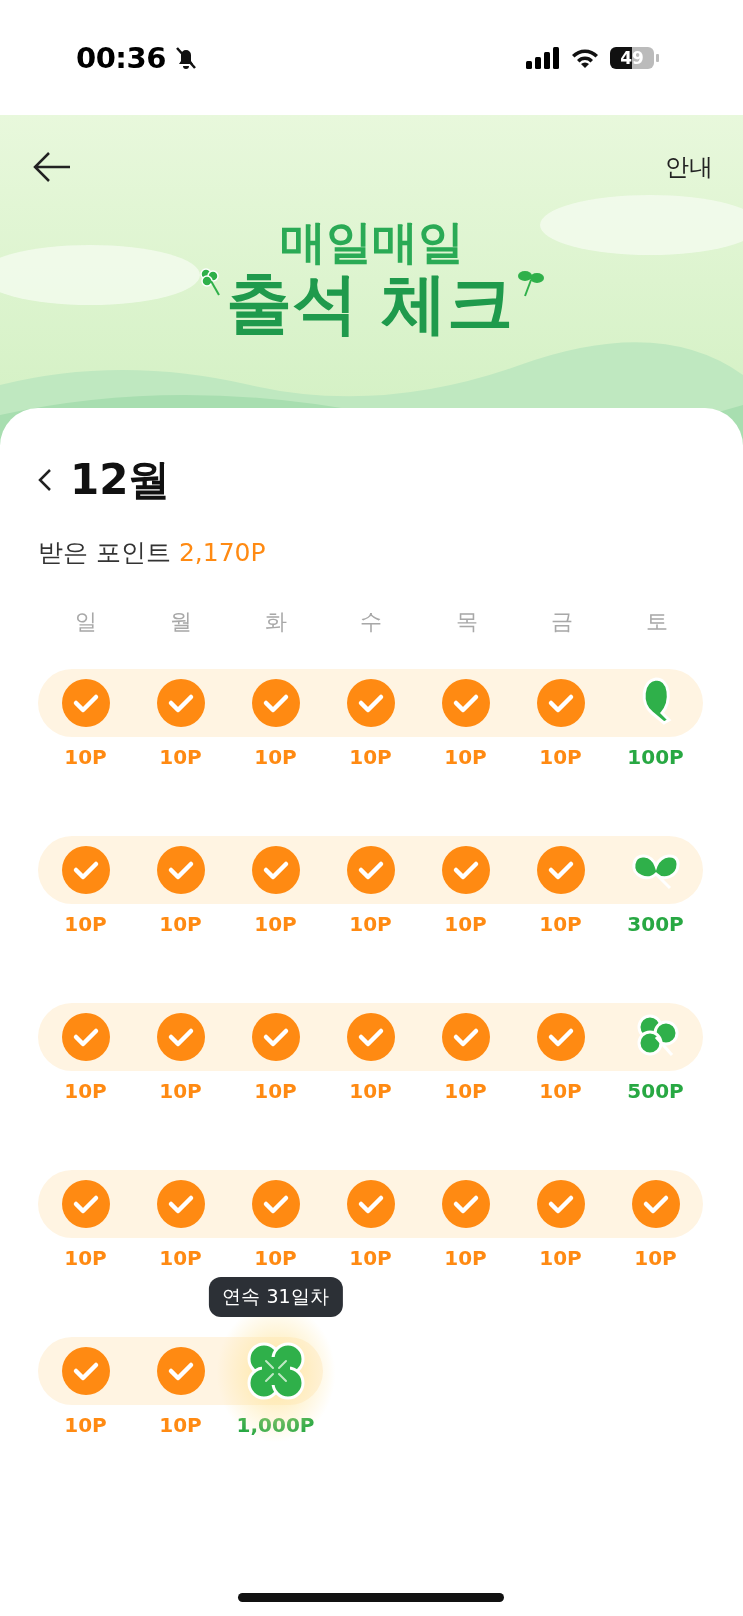 The image size is (743, 1616). Describe the element at coordinates (655, 1091) in the screenshot. I see `points-label: 500P` at that location.